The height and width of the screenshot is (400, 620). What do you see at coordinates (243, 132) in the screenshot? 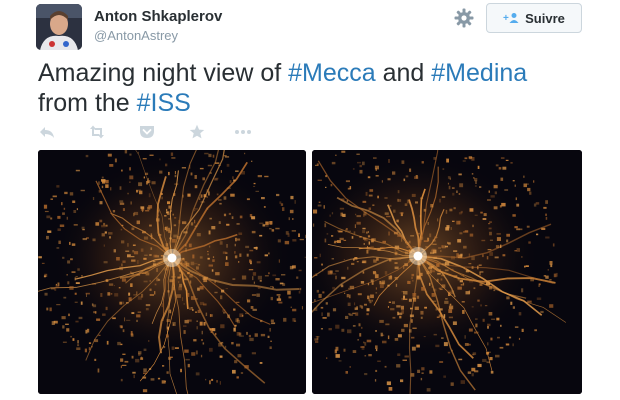
I see `more-icon` at bounding box center [243, 132].